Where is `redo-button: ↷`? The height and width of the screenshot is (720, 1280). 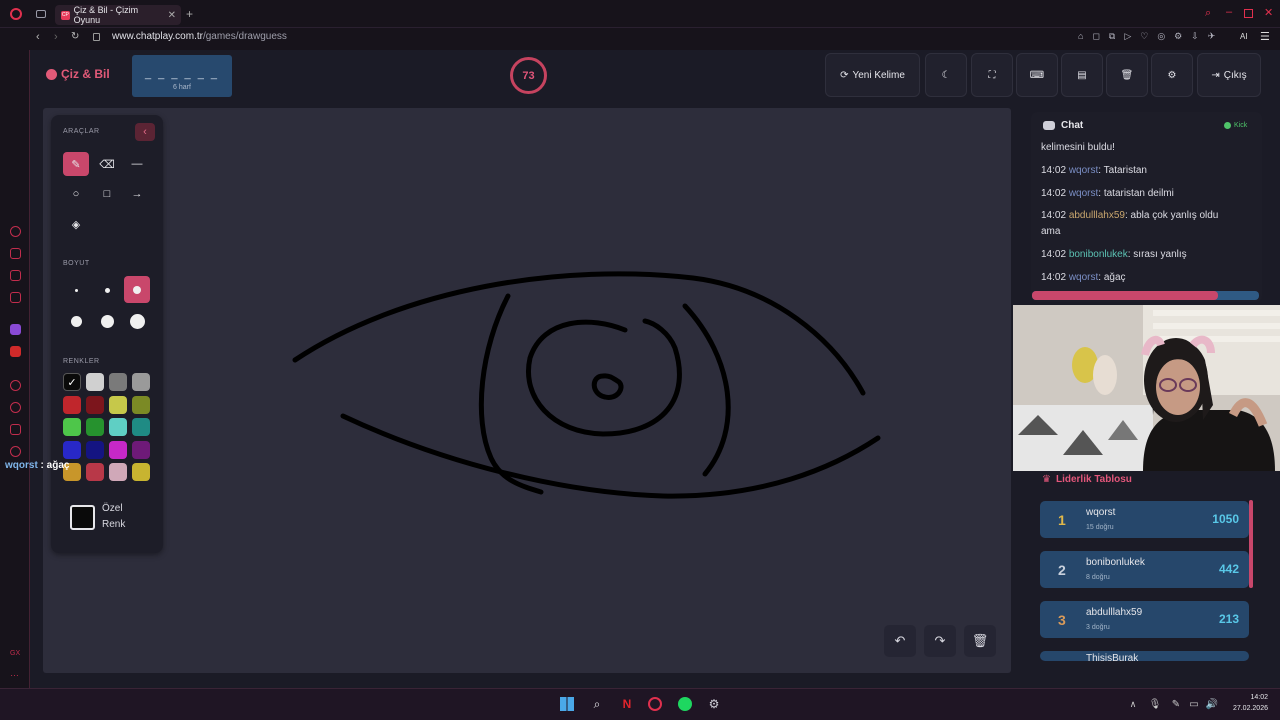 redo-button: ↷ is located at coordinates (940, 641).